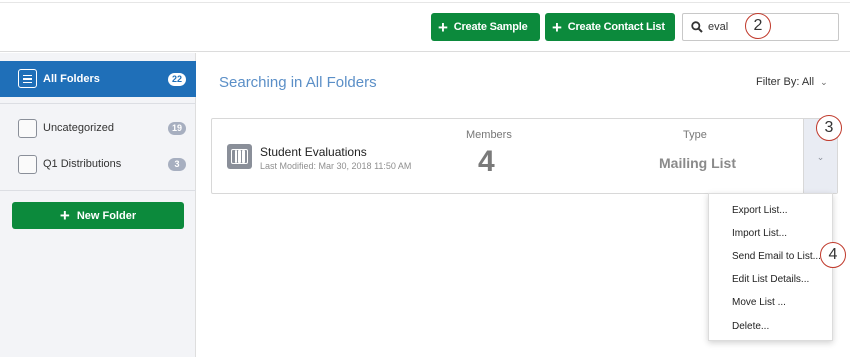 The height and width of the screenshot is (357, 850). Describe the element at coordinates (78, 128) in the screenshot. I see `sidebar-item-label: Uncategorized` at that location.